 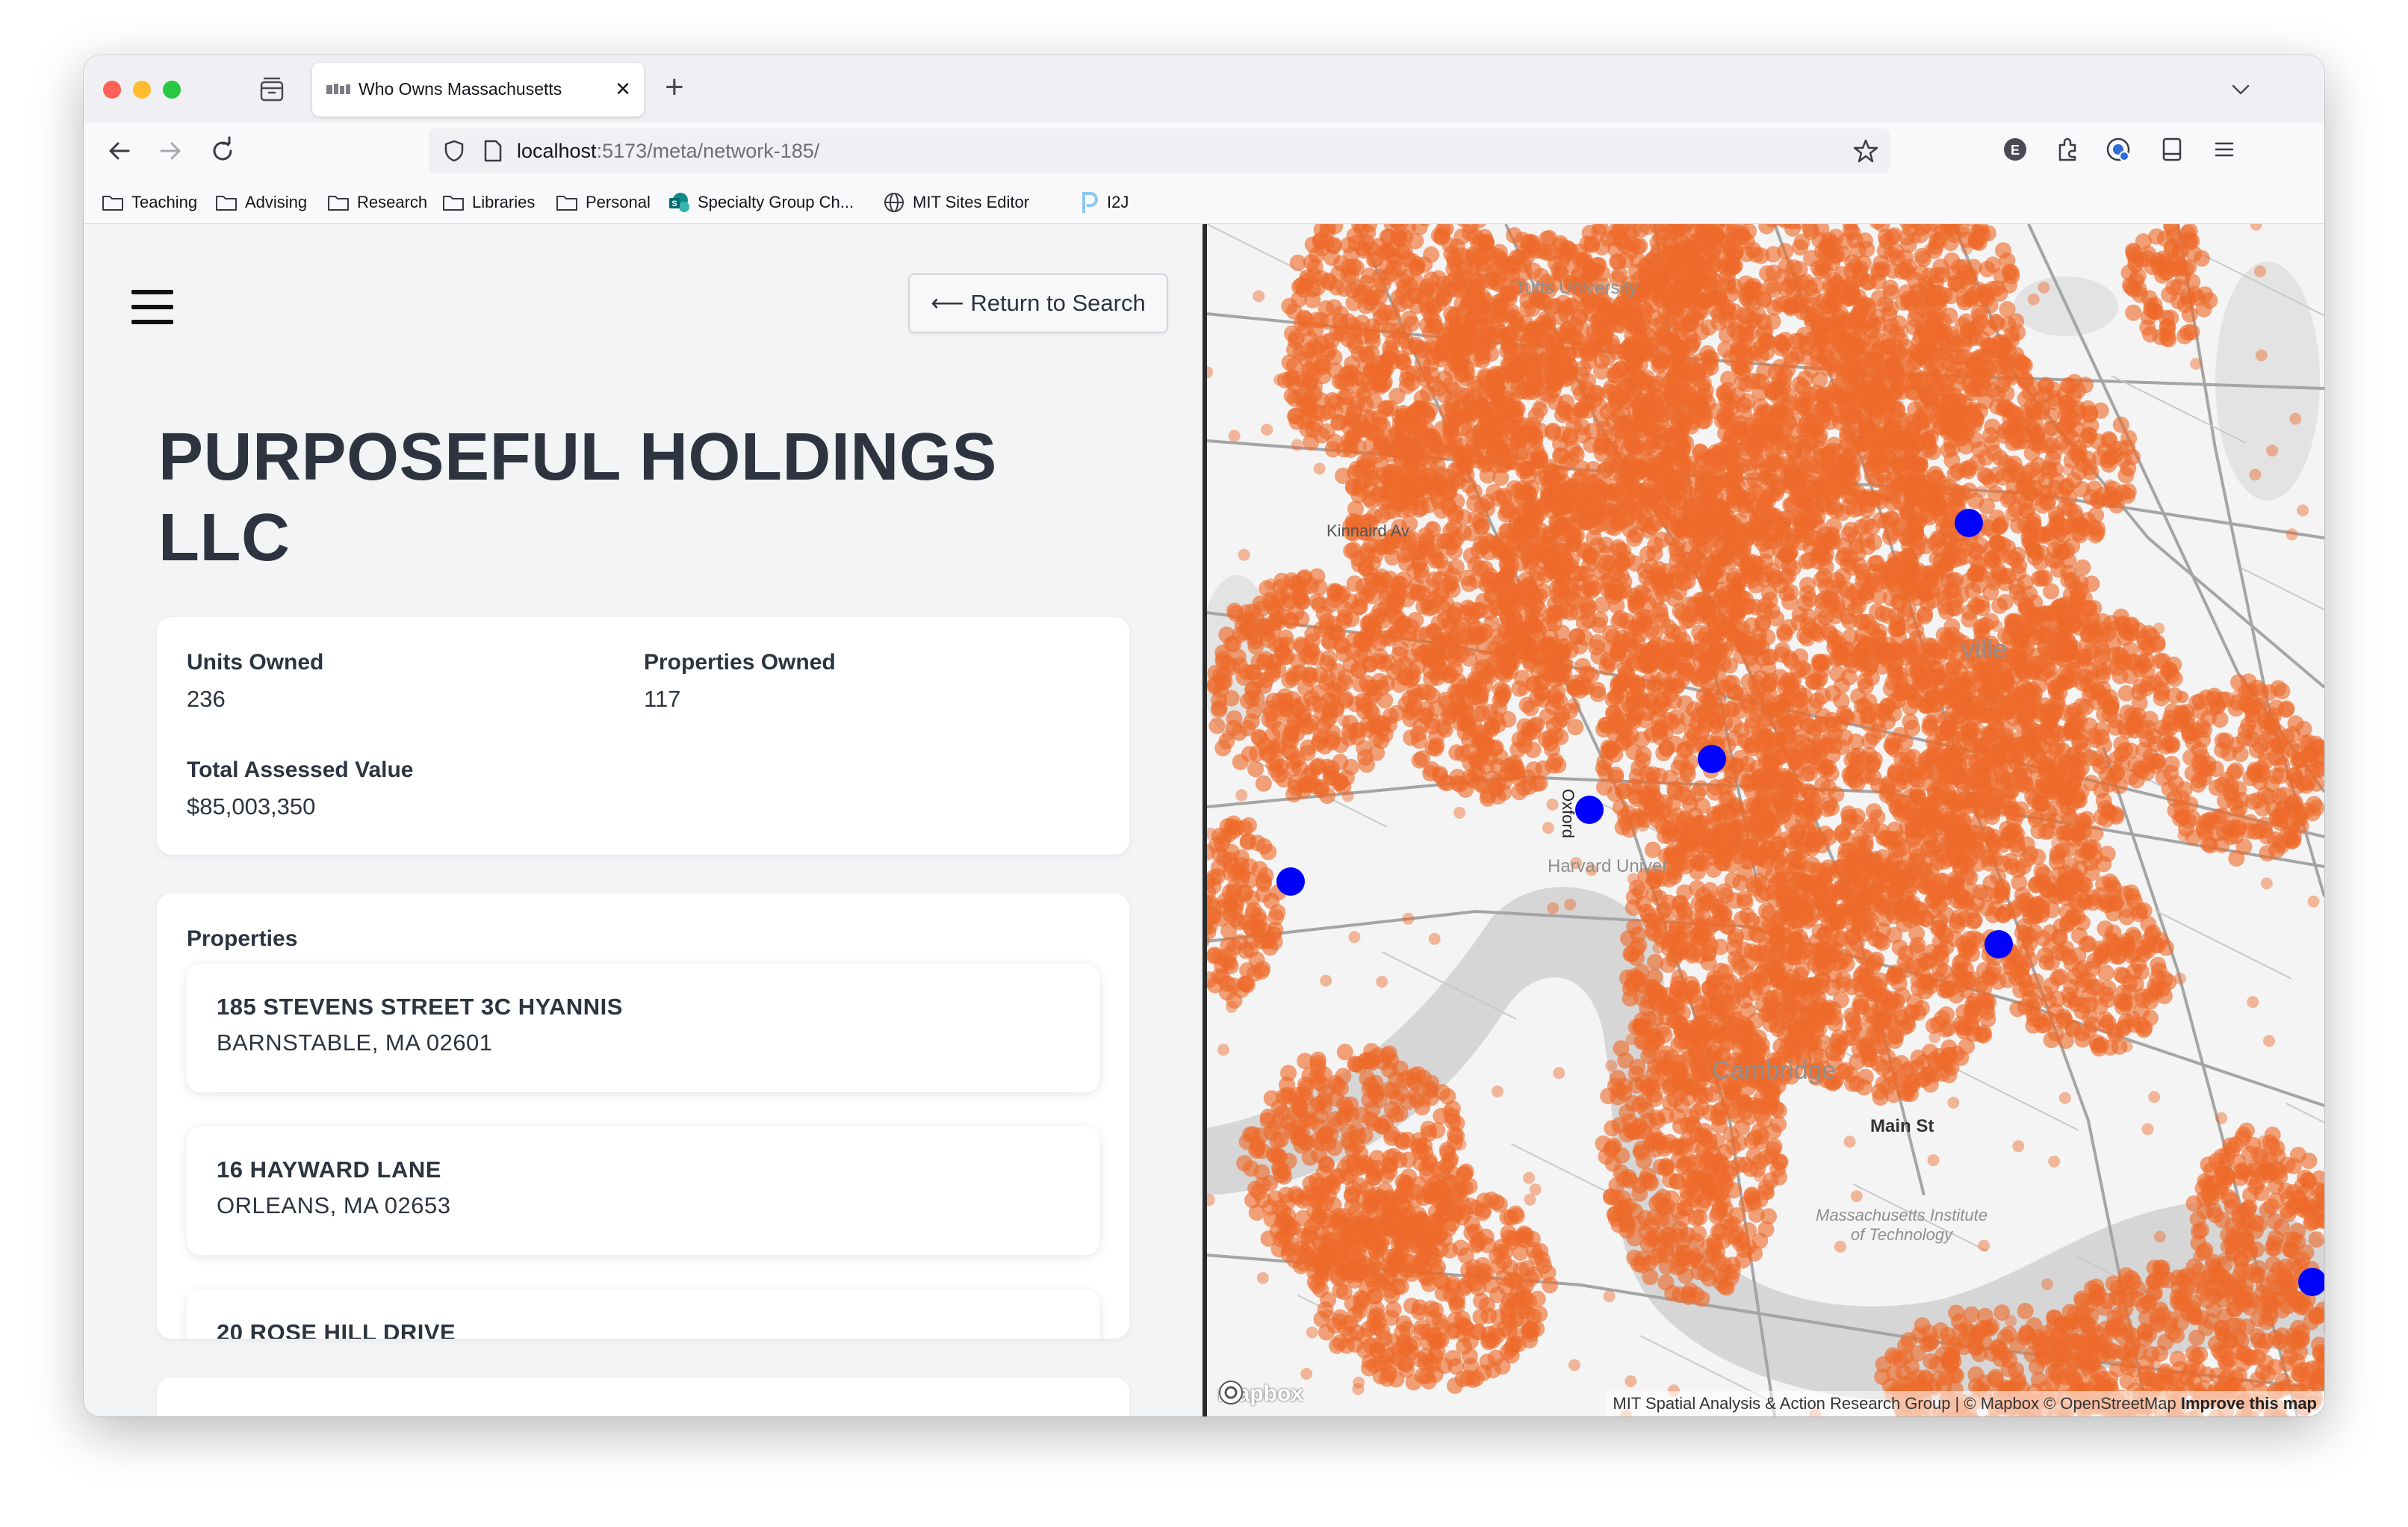 What do you see at coordinates (956, 202) in the screenshot?
I see `bookmark-mit-sites-editor: MIT Sites Editor` at bounding box center [956, 202].